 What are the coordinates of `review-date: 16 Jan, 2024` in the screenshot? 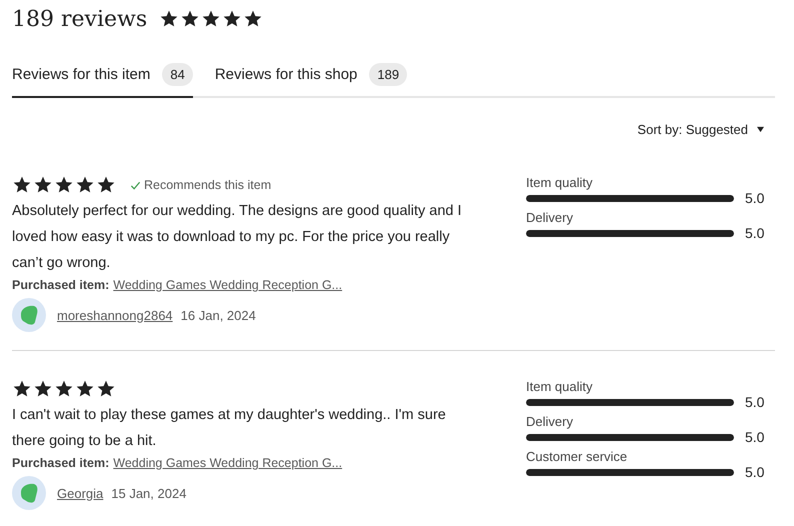 It's located at (218, 315).